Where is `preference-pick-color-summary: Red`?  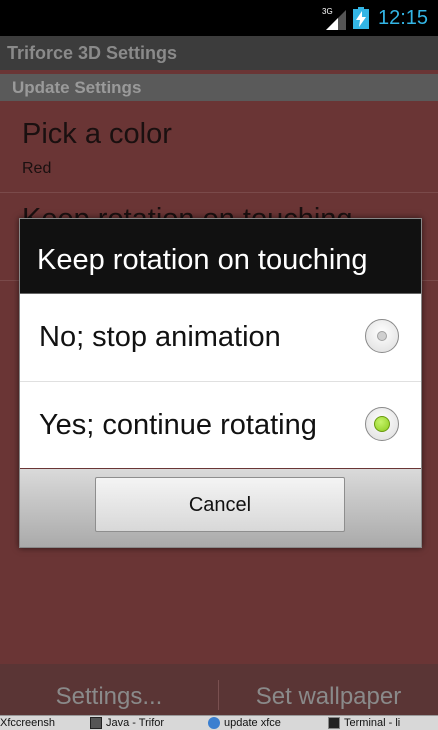 preference-pick-color-summary: Red is located at coordinates (37, 168).